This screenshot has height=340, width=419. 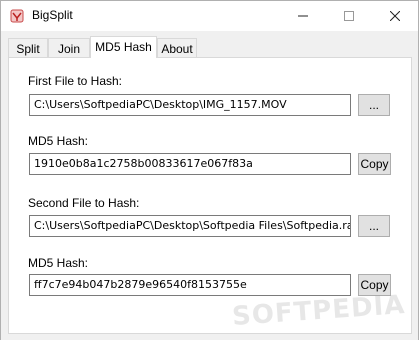 I want to click on app-icon, so click(x=17, y=16).